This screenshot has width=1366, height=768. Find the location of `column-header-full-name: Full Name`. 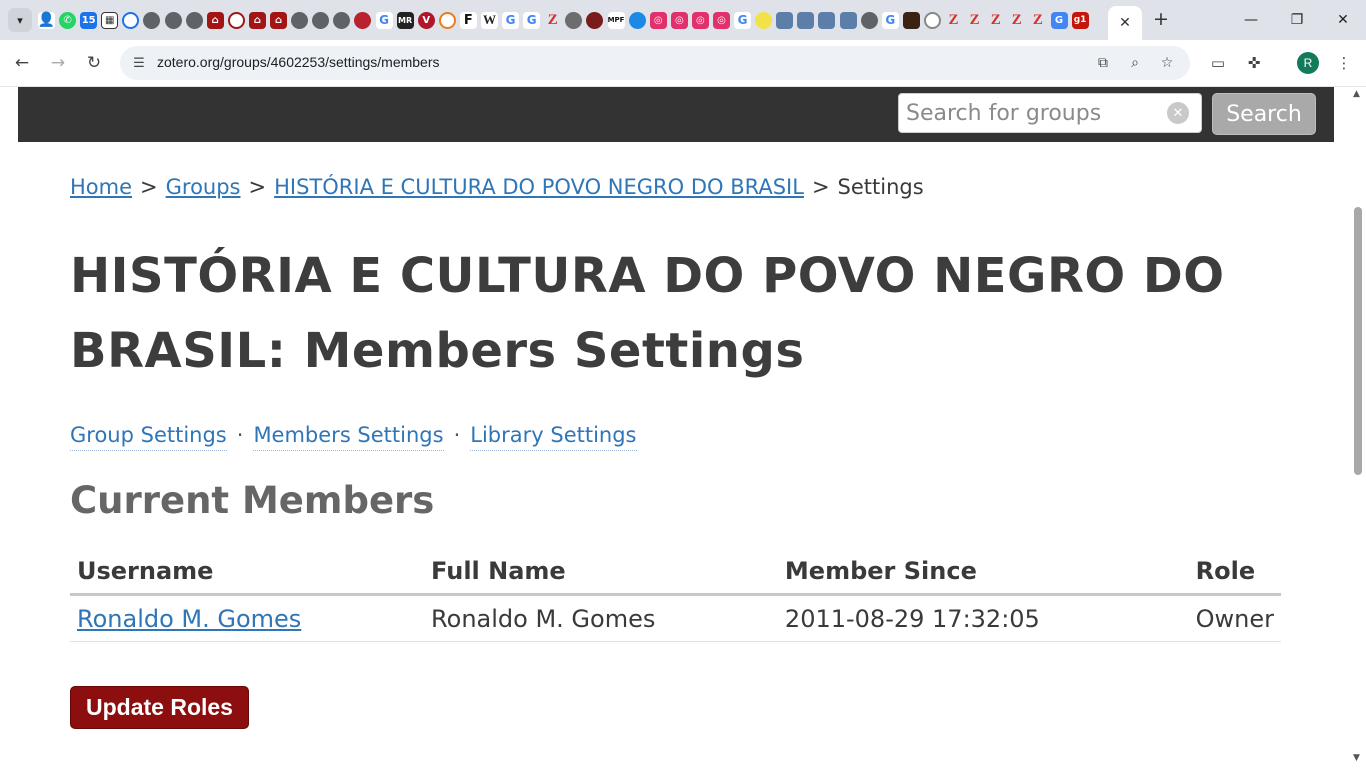

column-header-full-name: Full Name is located at coordinates (601, 573).